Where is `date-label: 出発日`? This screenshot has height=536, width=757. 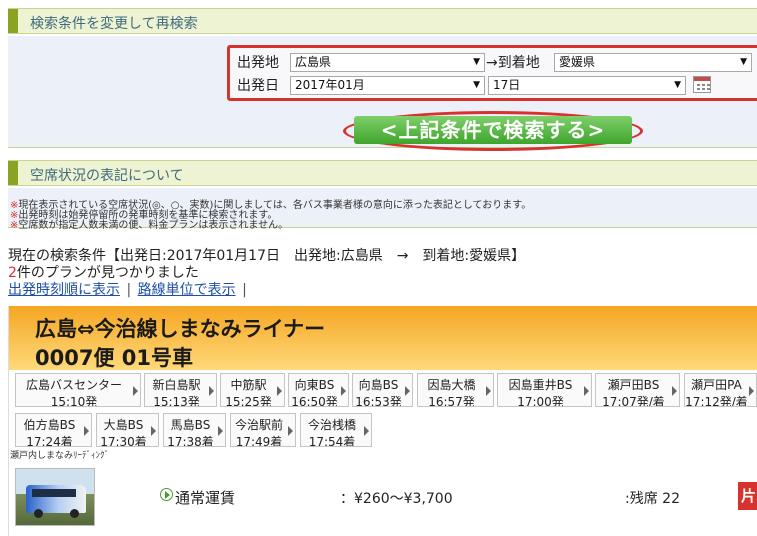
date-label: 出発日 is located at coordinates (258, 86).